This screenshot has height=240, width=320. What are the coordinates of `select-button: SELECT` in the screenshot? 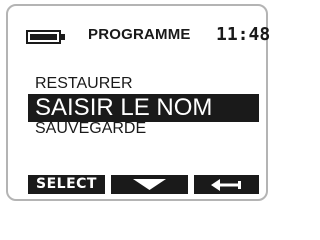 It's located at (66, 184).